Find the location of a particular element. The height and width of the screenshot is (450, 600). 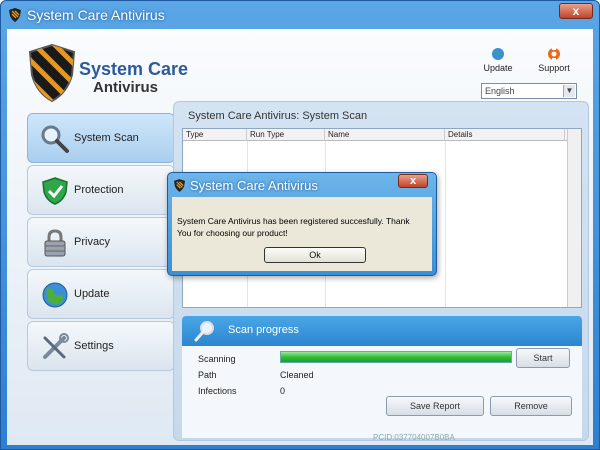

start-button: Start is located at coordinates (543, 358).